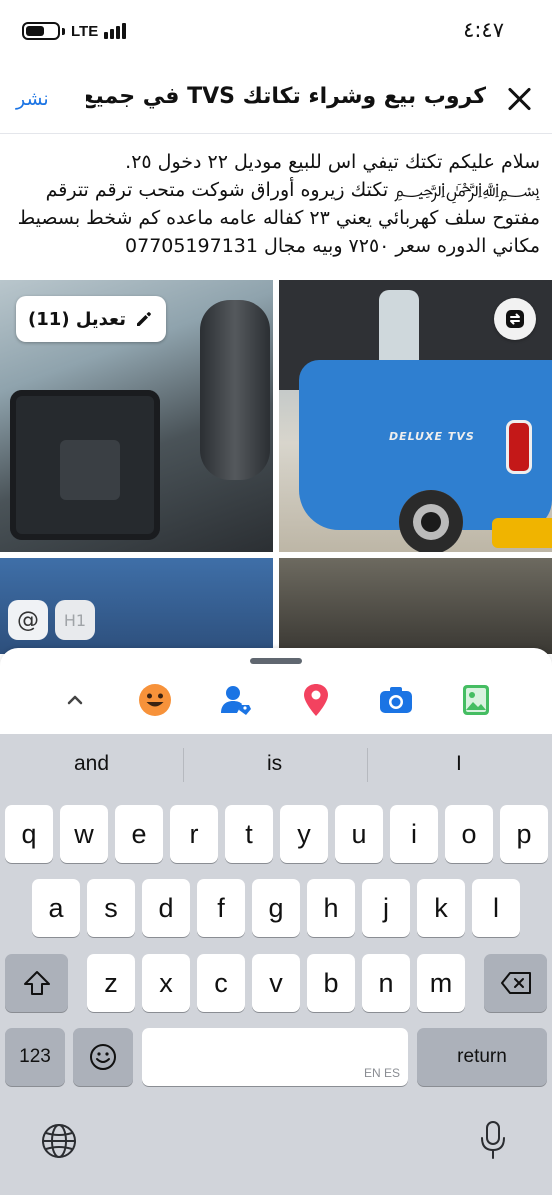 The height and width of the screenshot is (1195, 552). Describe the element at coordinates (115, 31) in the screenshot. I see `signal-icon` at that location.